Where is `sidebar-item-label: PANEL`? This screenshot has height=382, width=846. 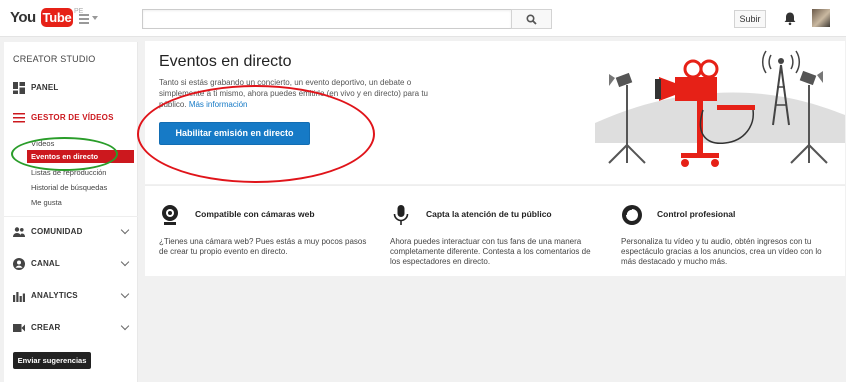
sidebar-item-label: PANEL is located at coordinates (45, 87).